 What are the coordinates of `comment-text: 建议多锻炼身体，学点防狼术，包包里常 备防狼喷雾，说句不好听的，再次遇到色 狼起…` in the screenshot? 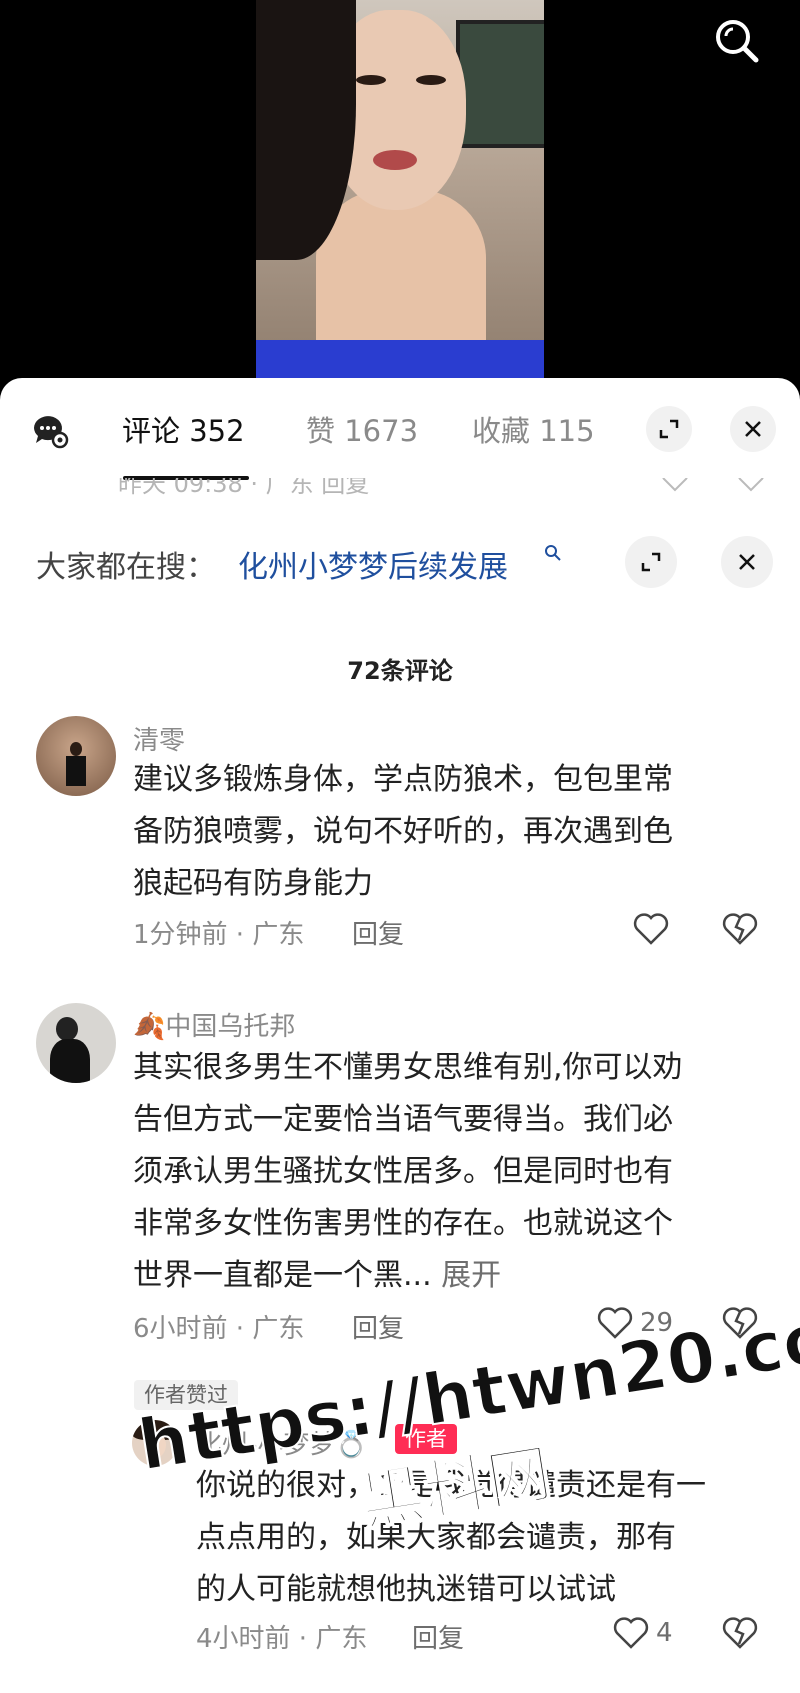 It's located at (403, 832).